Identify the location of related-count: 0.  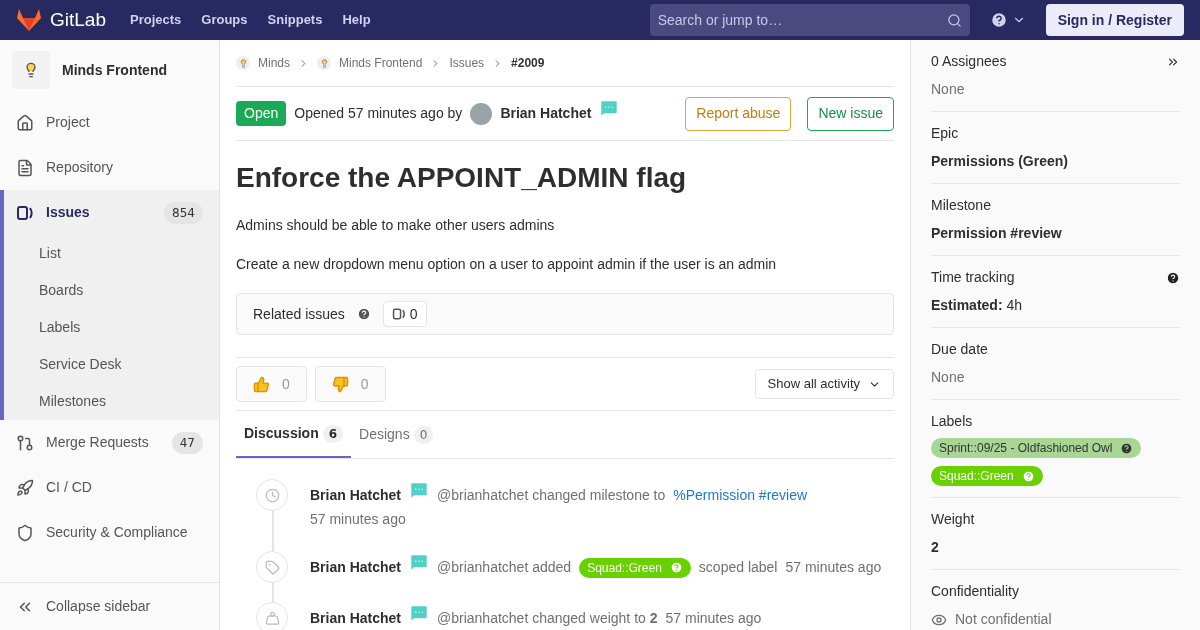
(404, 314).